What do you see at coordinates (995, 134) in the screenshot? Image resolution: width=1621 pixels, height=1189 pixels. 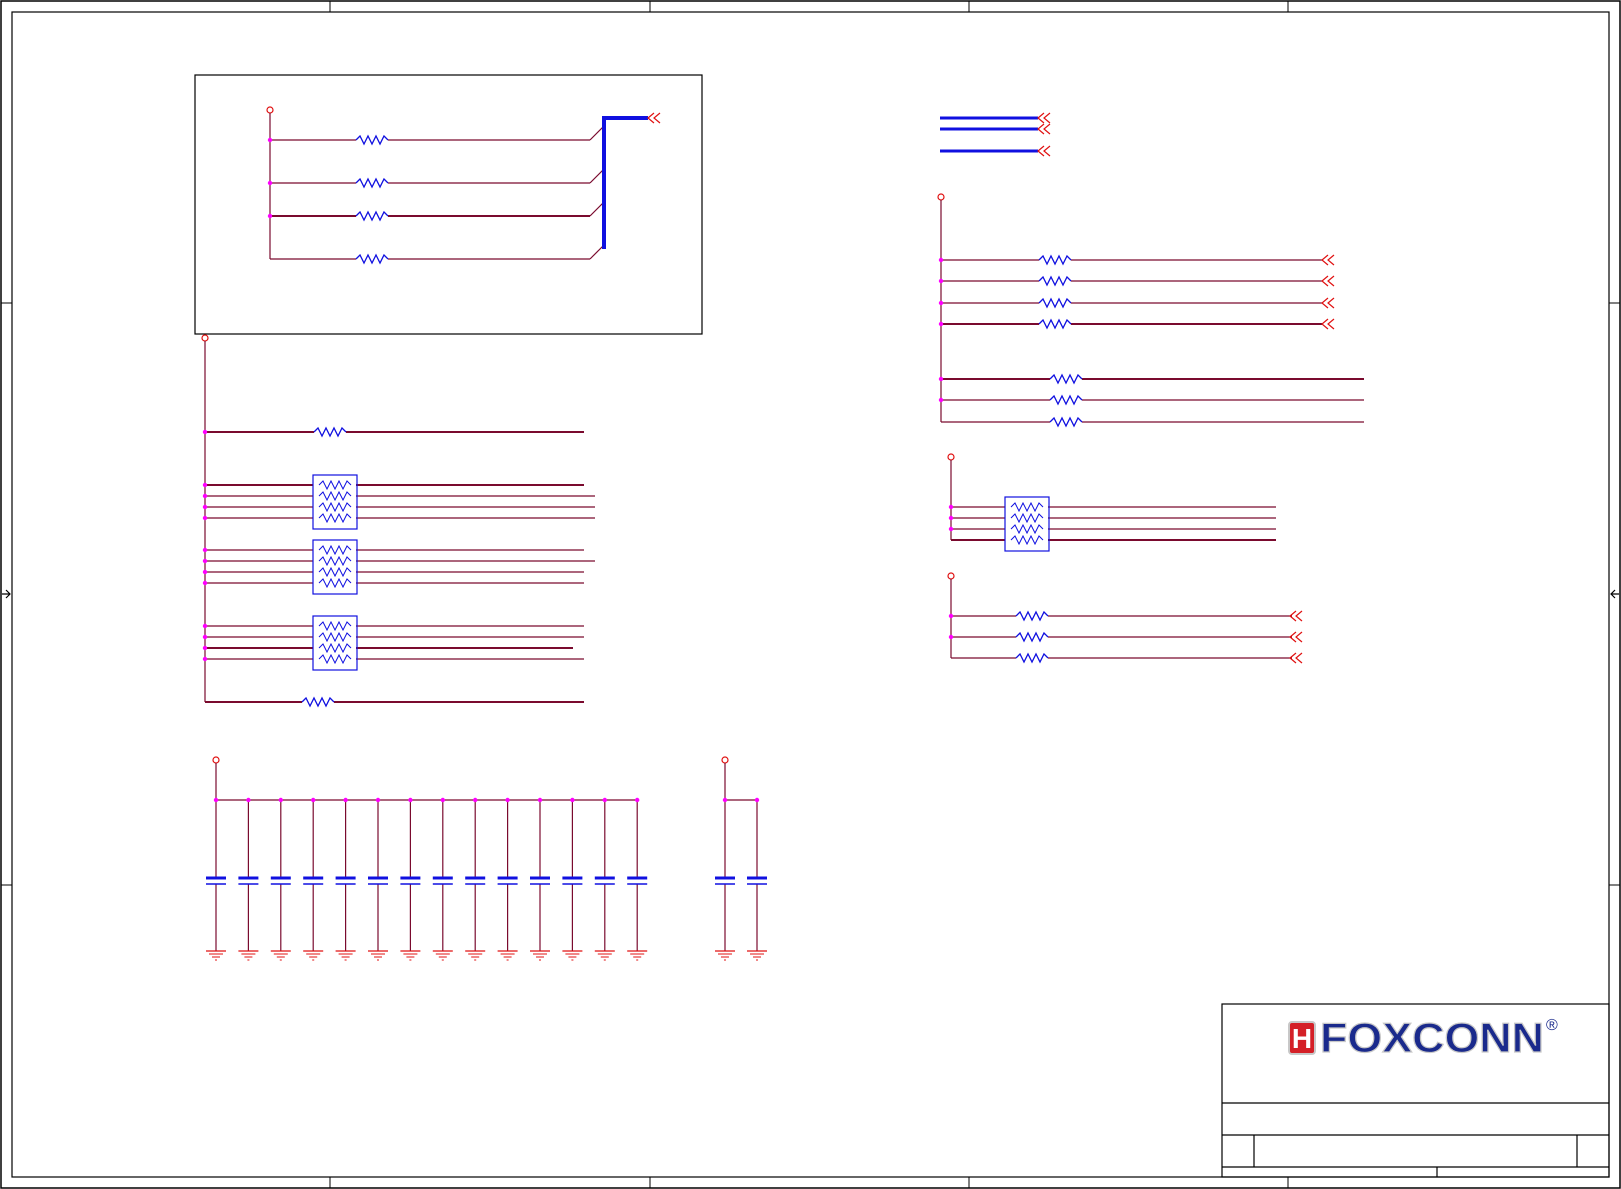 I see `bus-stubs` at bounding box center [995, 134].